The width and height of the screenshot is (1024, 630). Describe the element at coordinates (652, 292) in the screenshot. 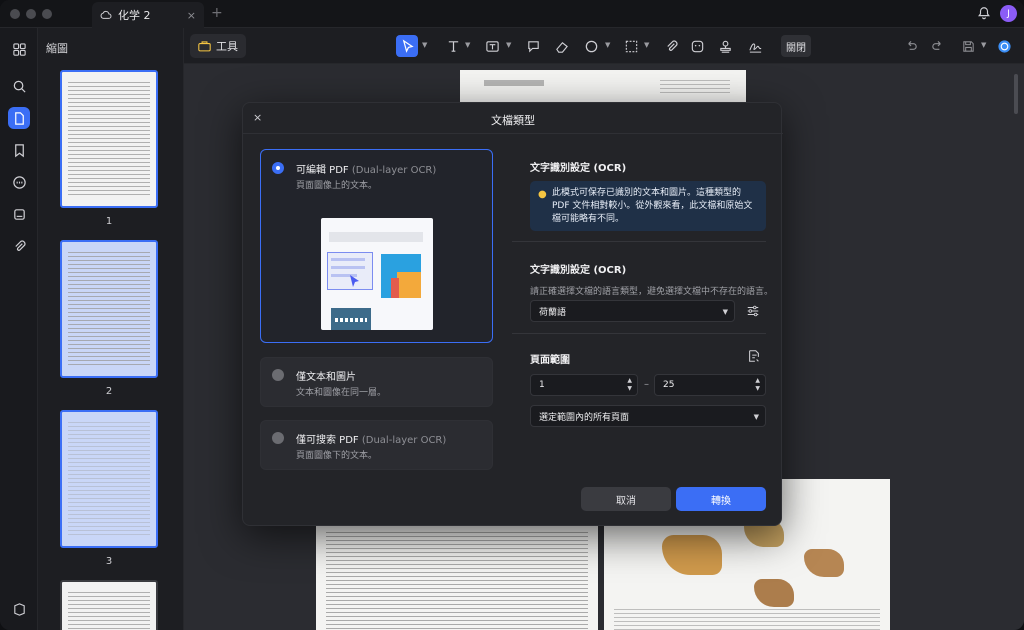

I see `language-hint: 請正確選擇文檔的語言類型，避免選擇文檔中不存在的語言。` at that location.